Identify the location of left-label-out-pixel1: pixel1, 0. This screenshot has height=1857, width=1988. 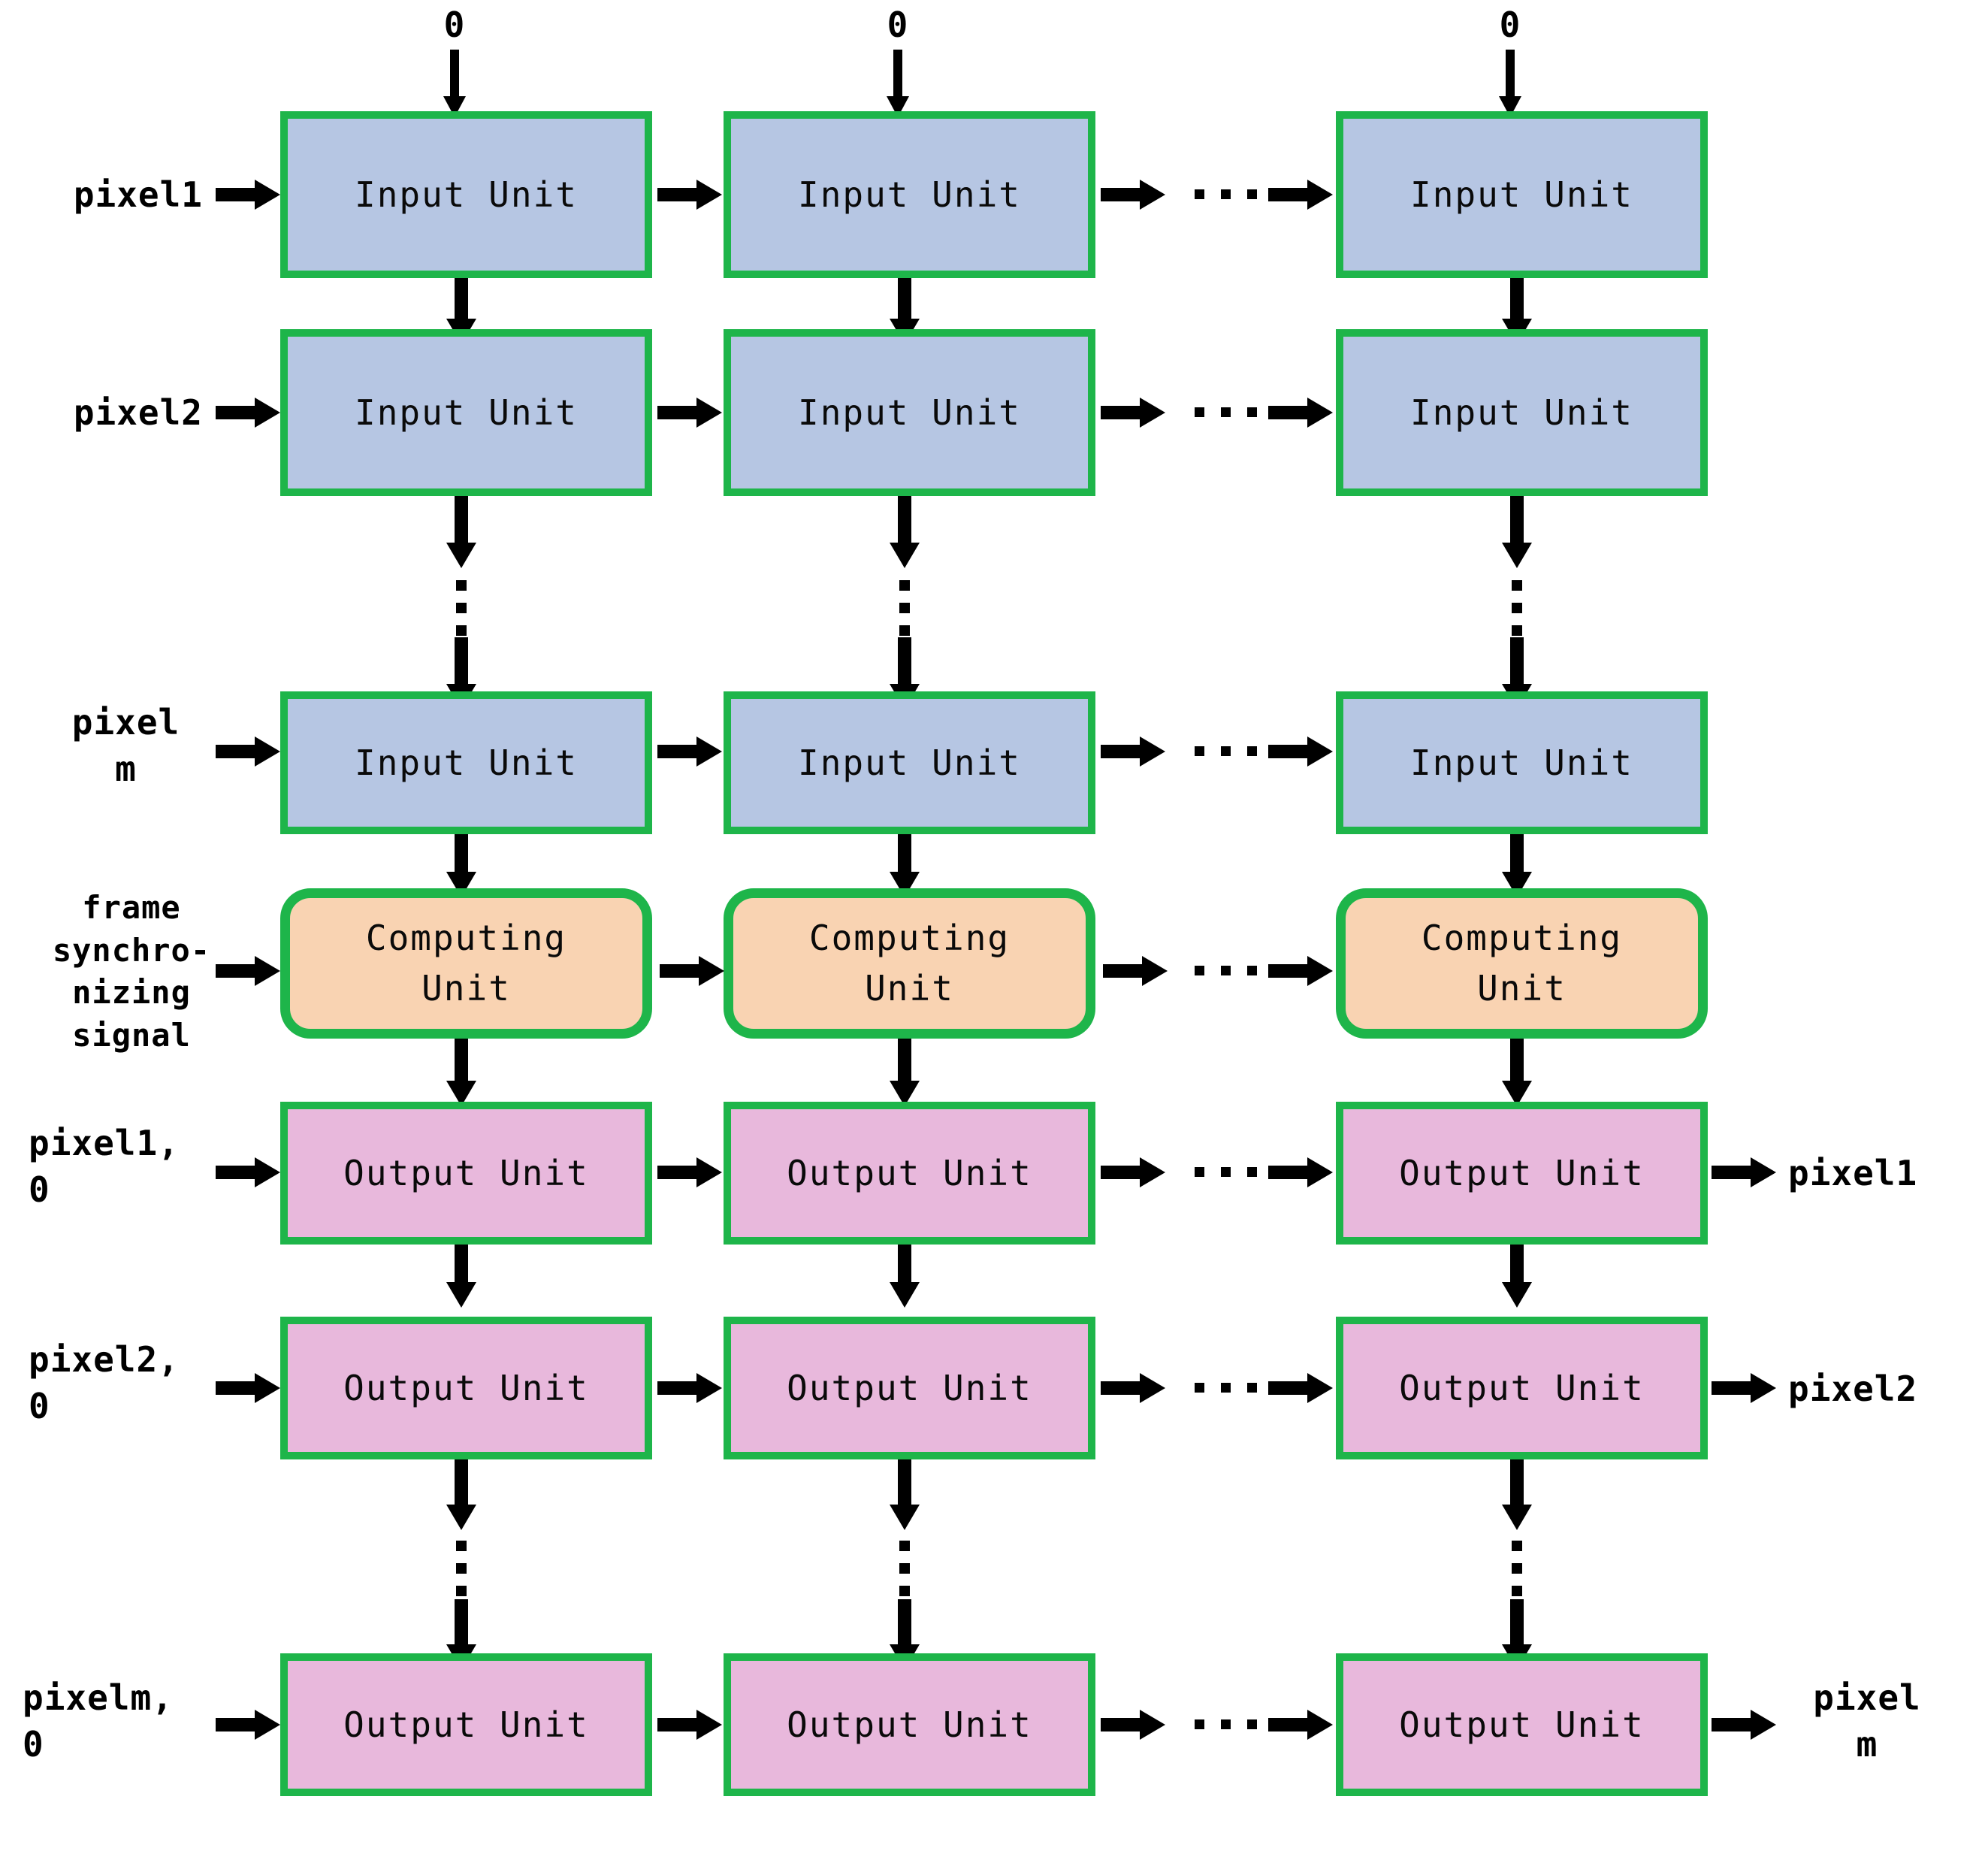
(104, 1167).